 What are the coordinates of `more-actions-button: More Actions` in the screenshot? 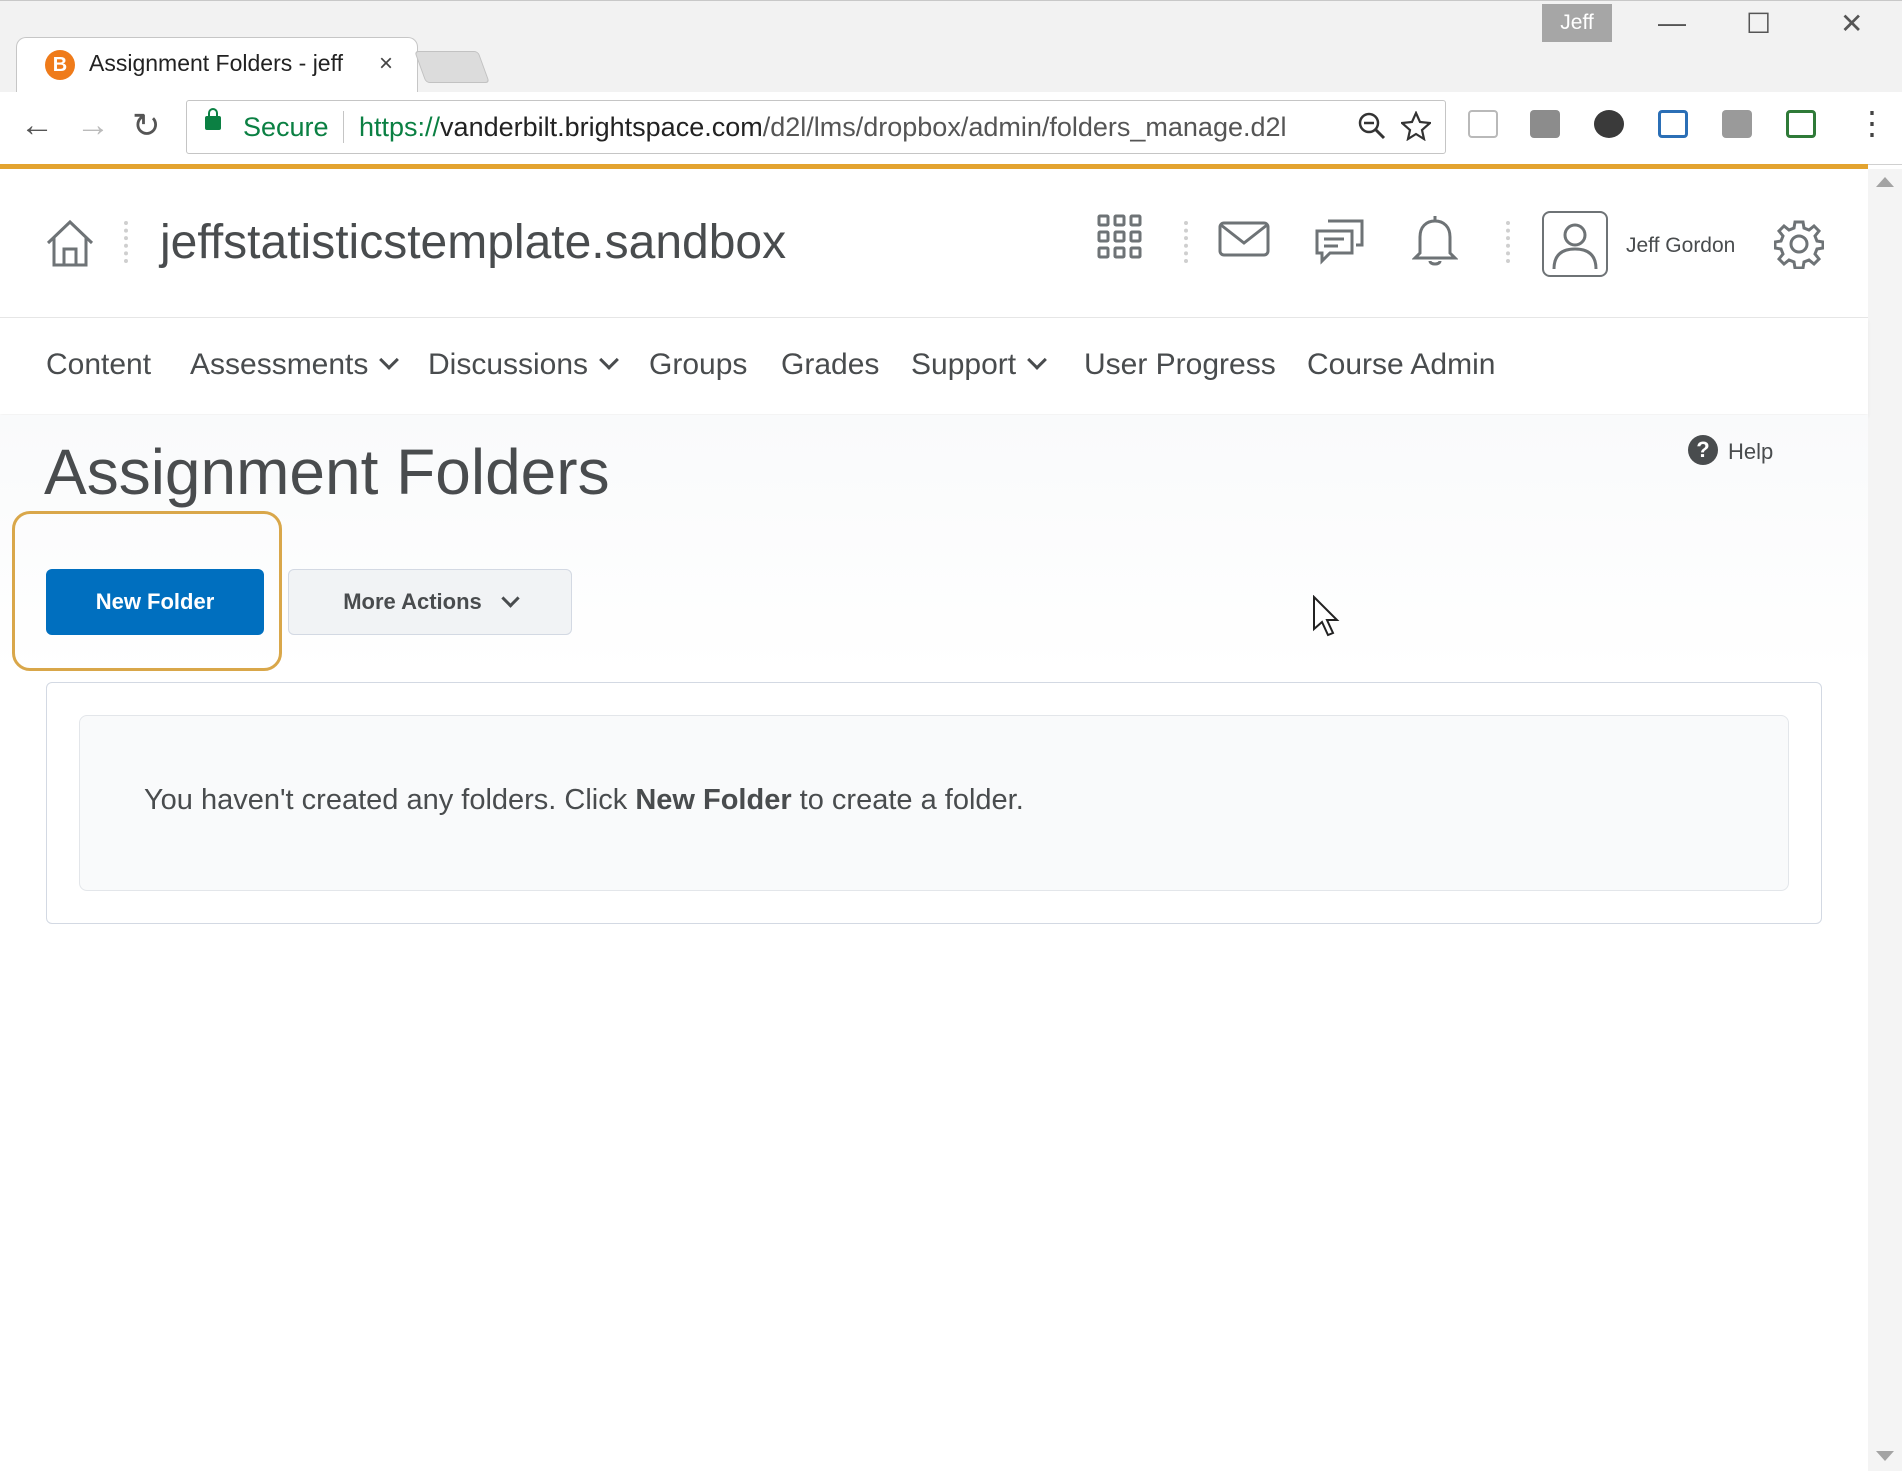 It's located at (430, 602).